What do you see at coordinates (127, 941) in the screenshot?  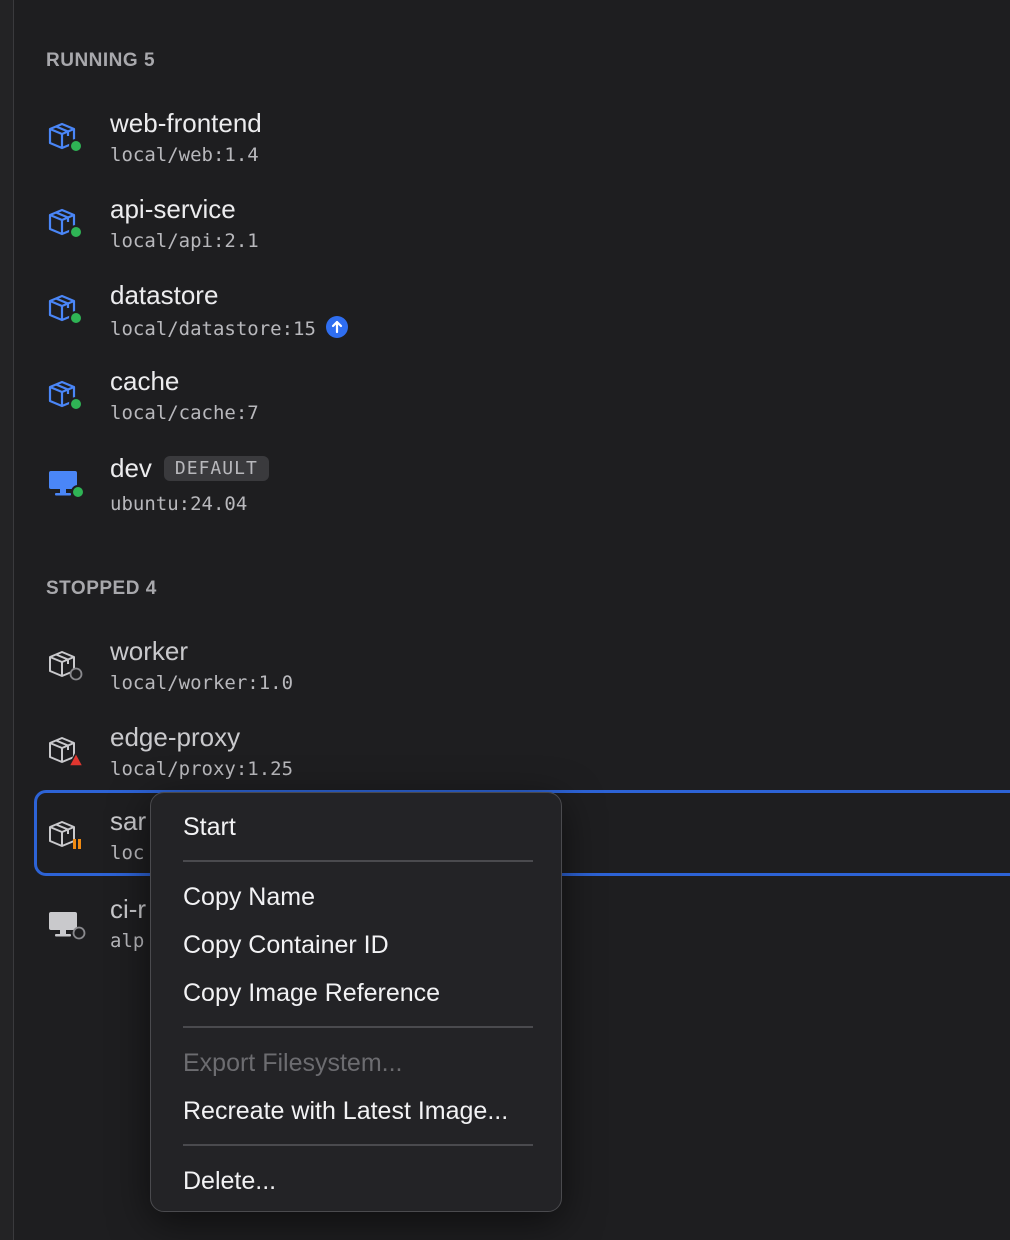 I see `machine-image: alp` at bounding box center [127, 941].